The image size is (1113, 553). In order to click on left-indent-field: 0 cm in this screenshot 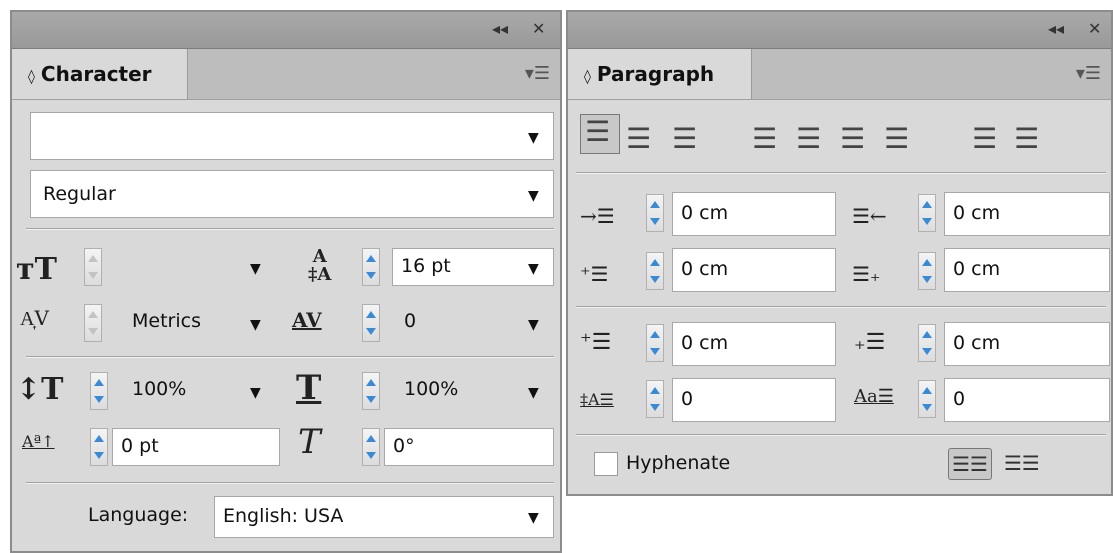, I will do `click(754, 214)`.